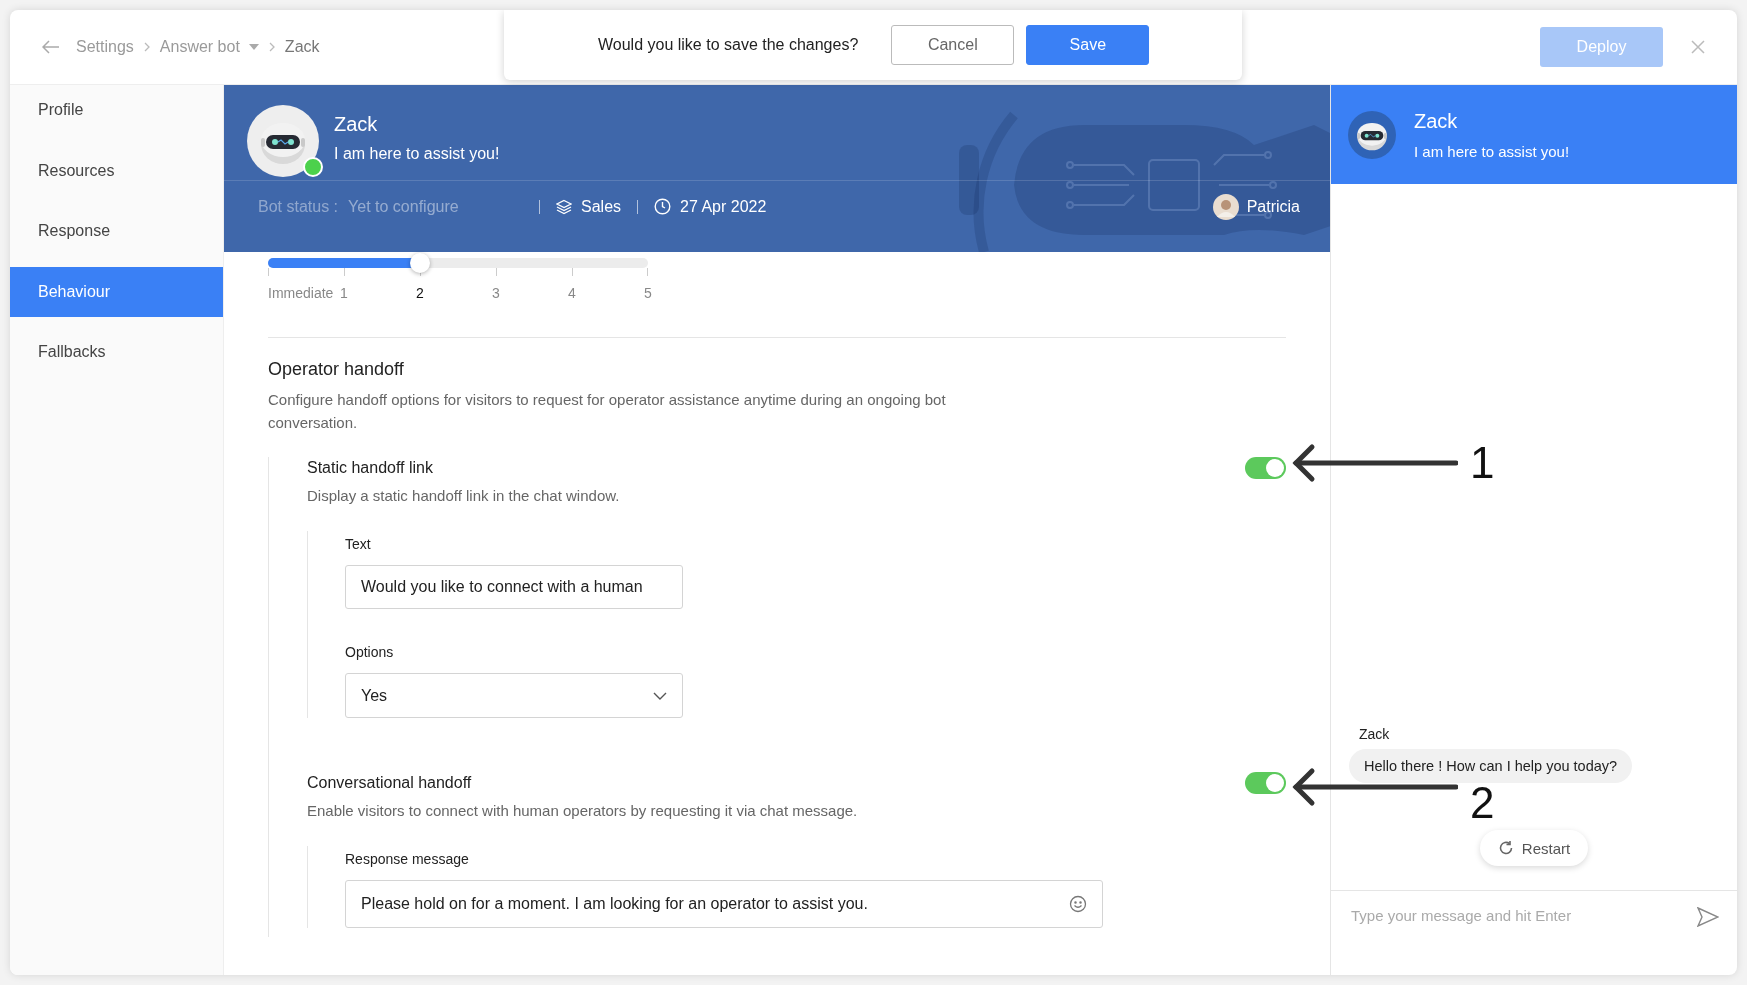  Describe the element at coordinates (723, 206) in the screenshot. I see `date-label: 27 Apr 2022` at that location.